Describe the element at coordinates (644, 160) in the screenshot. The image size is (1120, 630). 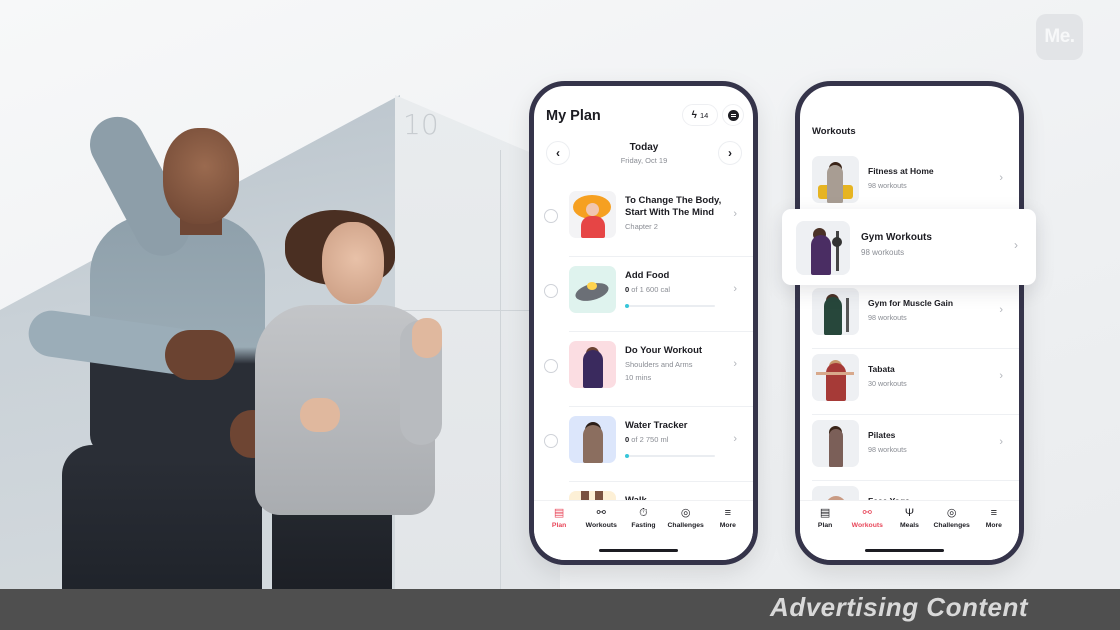
I see `date-subtitle: Friday, Oct 19` at that location.